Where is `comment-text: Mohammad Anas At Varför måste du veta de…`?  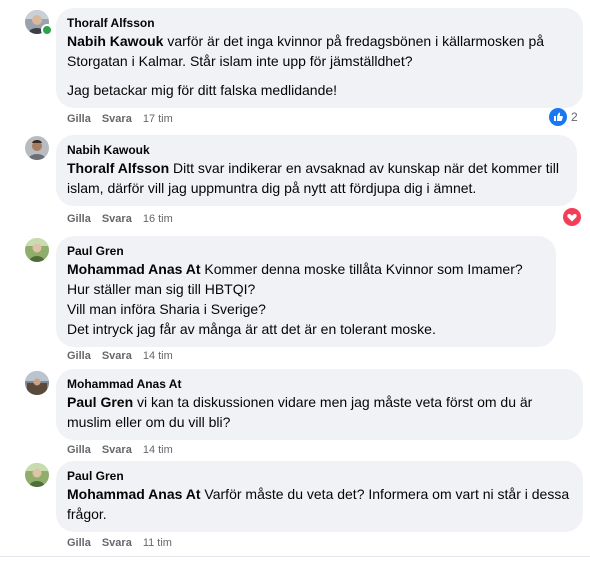 comment-text: Mohammad Anas At Varför måste du veta de… is located at coordinates (318, 504).